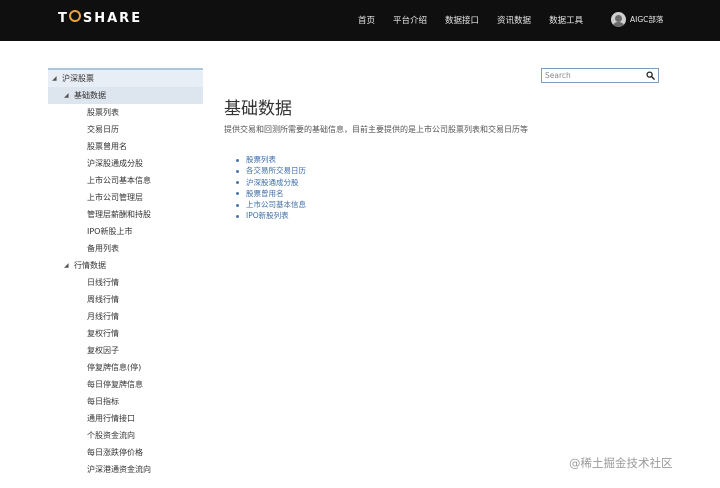  I want to click on list-item: 上市公司基本信息, so click(271, 204).